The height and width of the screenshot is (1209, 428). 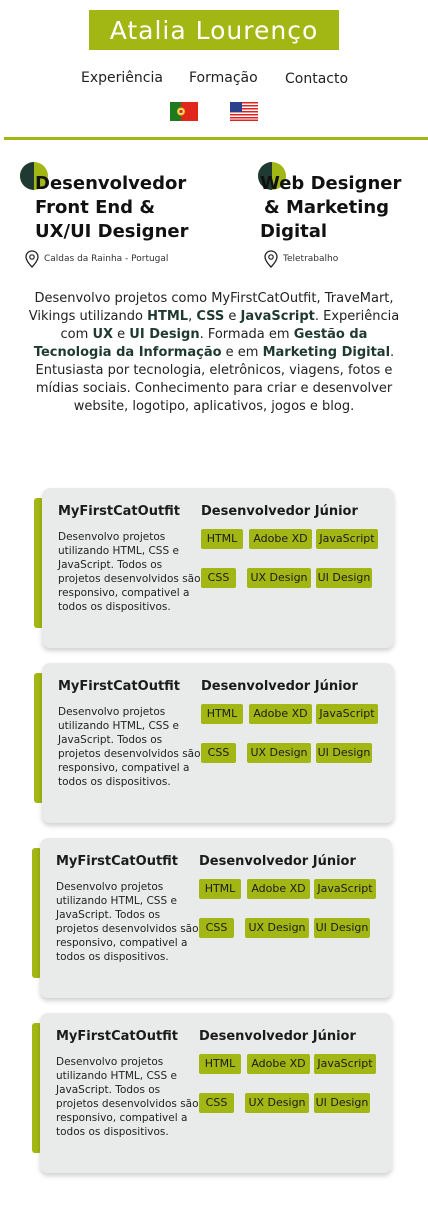 I want to click on nav-item-contacto: Contacto, so click(x=316, y=79).